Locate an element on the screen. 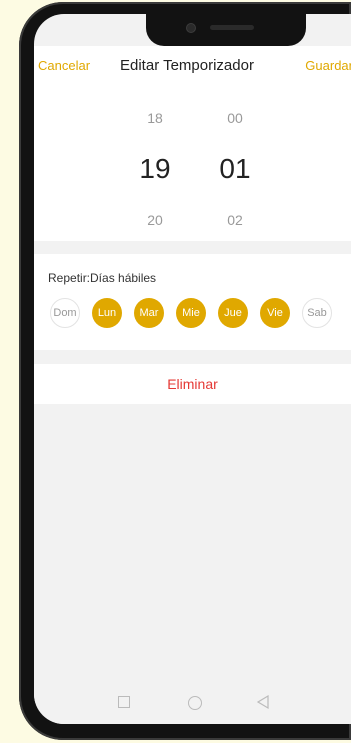  day-toggle-jue: Jue is located at coordinates (233, 313).